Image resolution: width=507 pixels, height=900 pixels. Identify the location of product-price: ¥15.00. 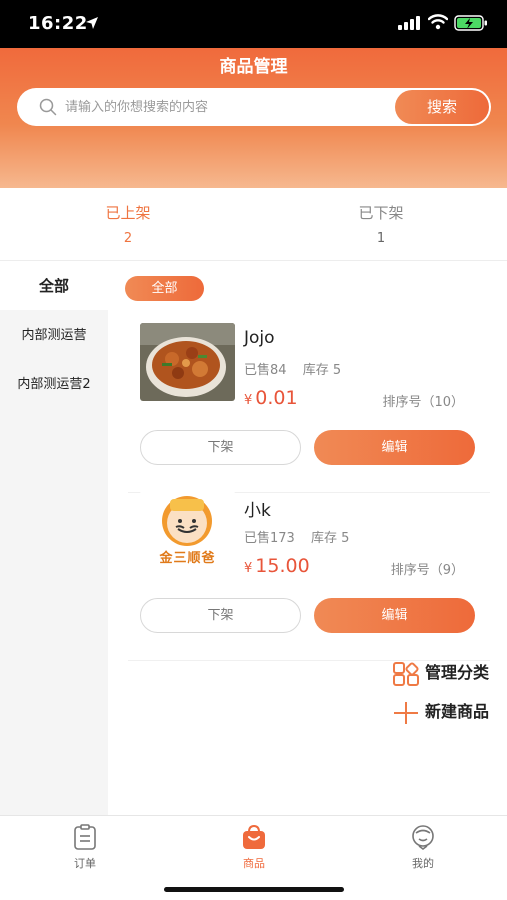
(277, 566).